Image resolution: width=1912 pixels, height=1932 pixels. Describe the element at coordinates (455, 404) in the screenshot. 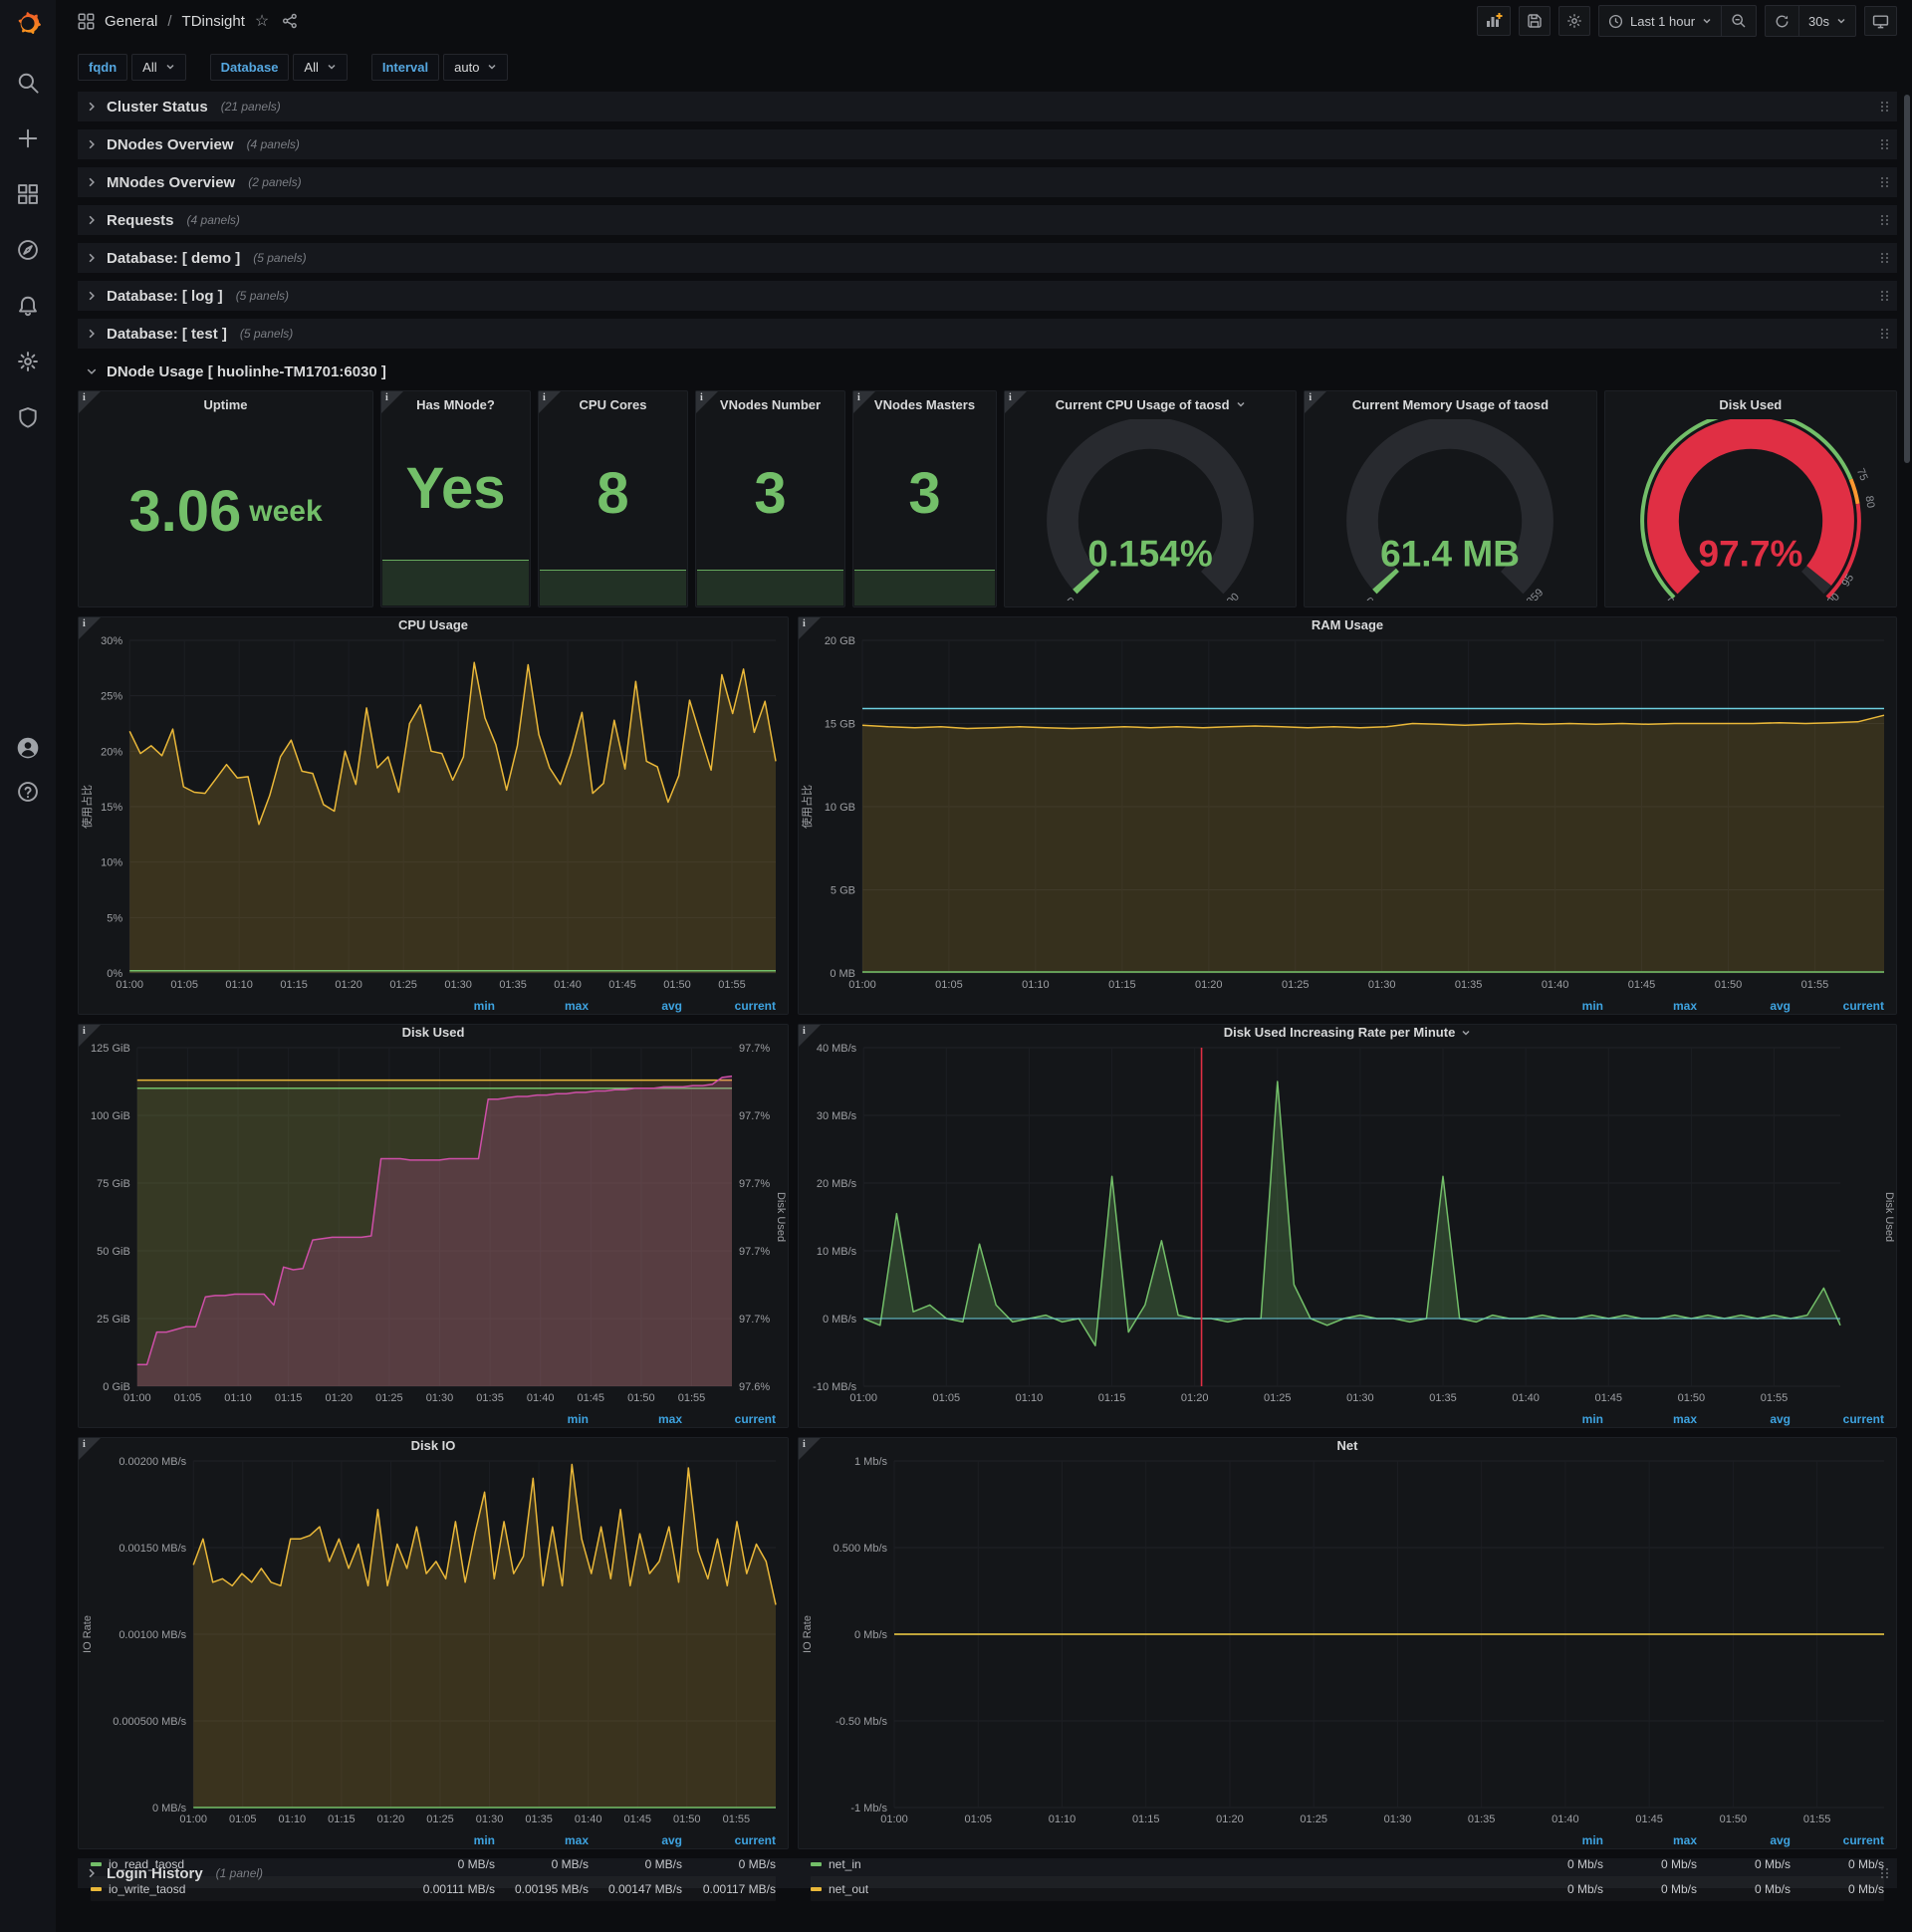

I see `panel-title: Has MNode?` at that location.